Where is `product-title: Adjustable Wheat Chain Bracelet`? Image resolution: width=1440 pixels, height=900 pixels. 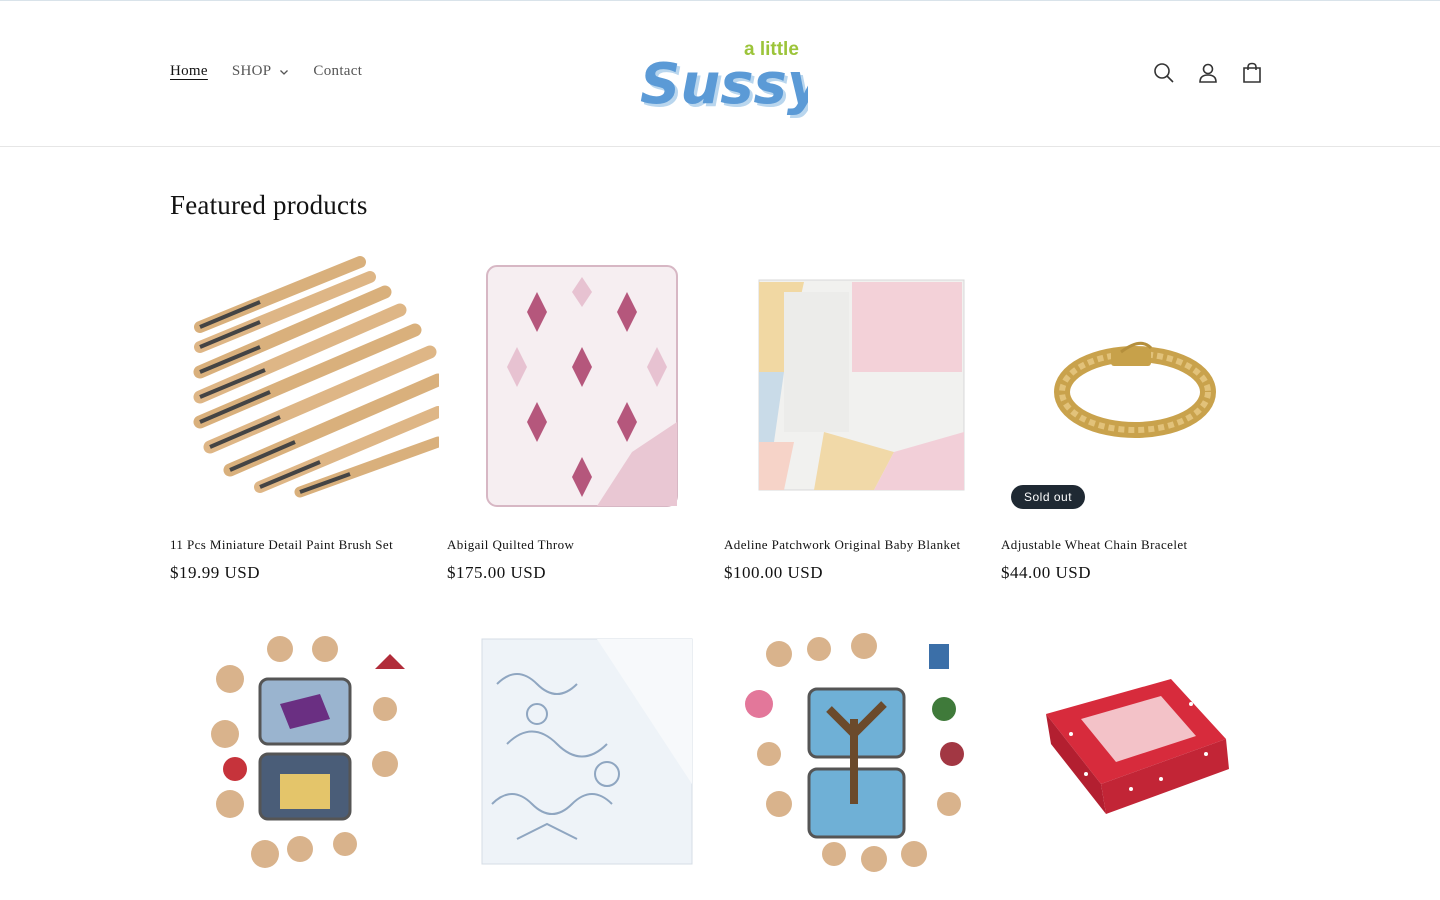 product-title: Adjustable Wheat Chain Bracelet is located at coordinates (1135, 545).